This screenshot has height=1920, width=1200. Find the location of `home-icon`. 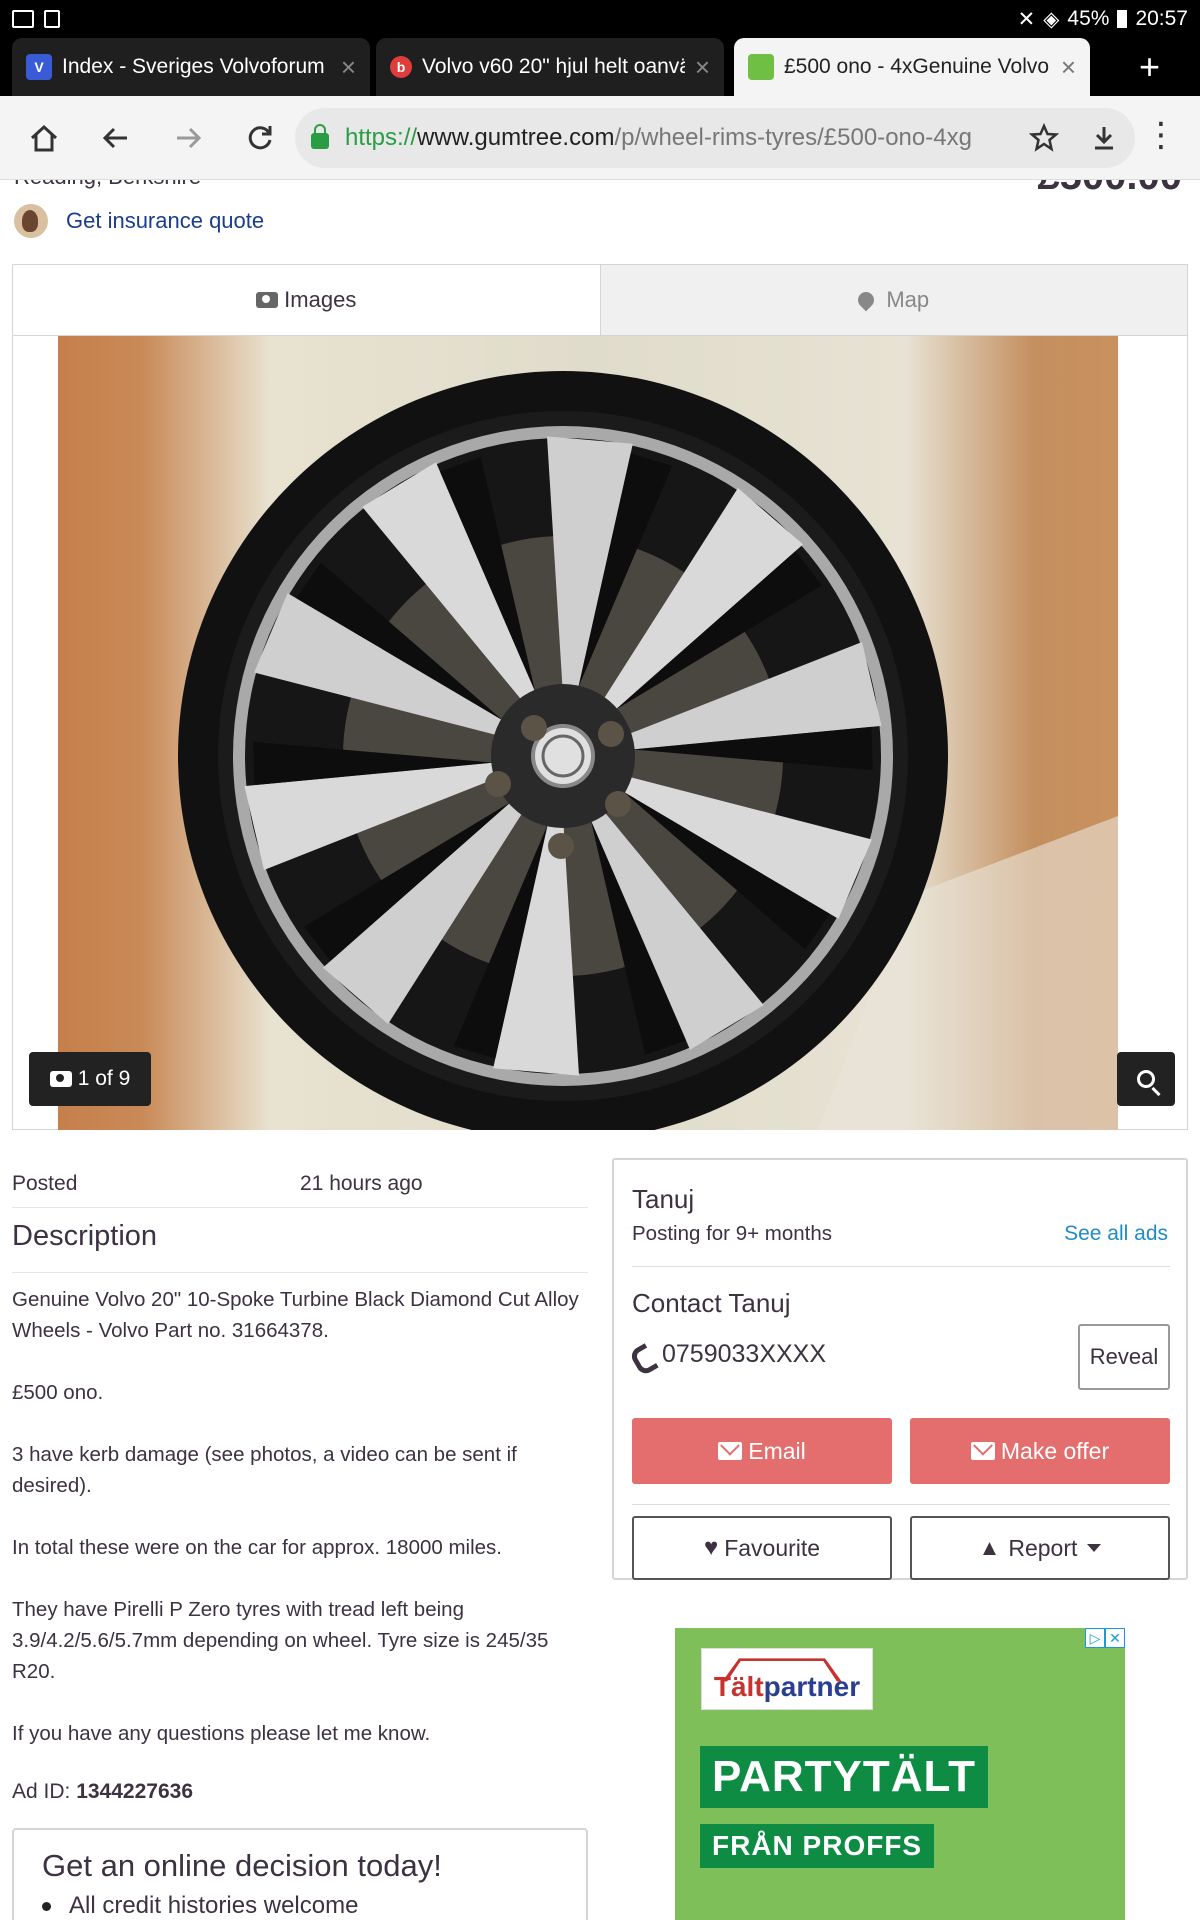

home-icon is located at coordinates (44, 137).